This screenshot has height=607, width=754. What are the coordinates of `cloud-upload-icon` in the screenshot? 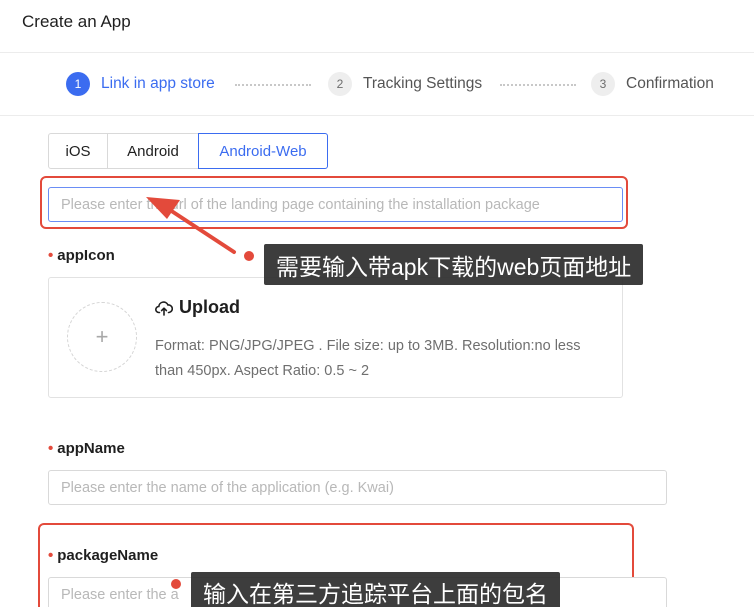 It's located at (164, 308).